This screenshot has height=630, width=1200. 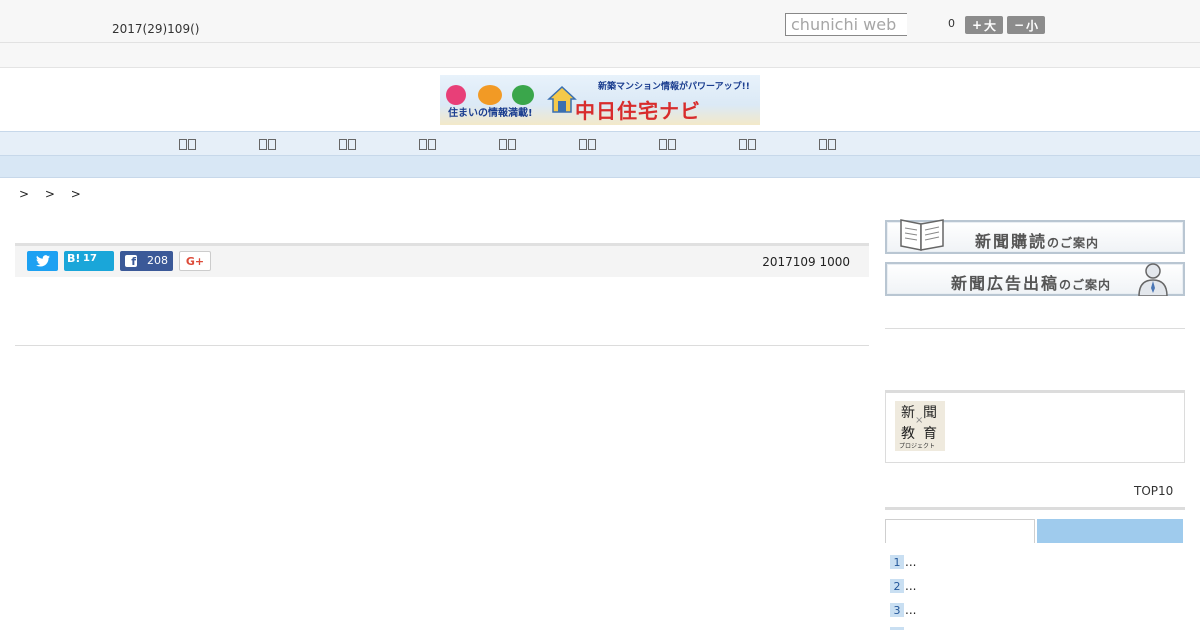 What do you see at coordinates (922, 235) in the screenshot?
I see `newspaper-book-icon` at bounding box center [922, 235].